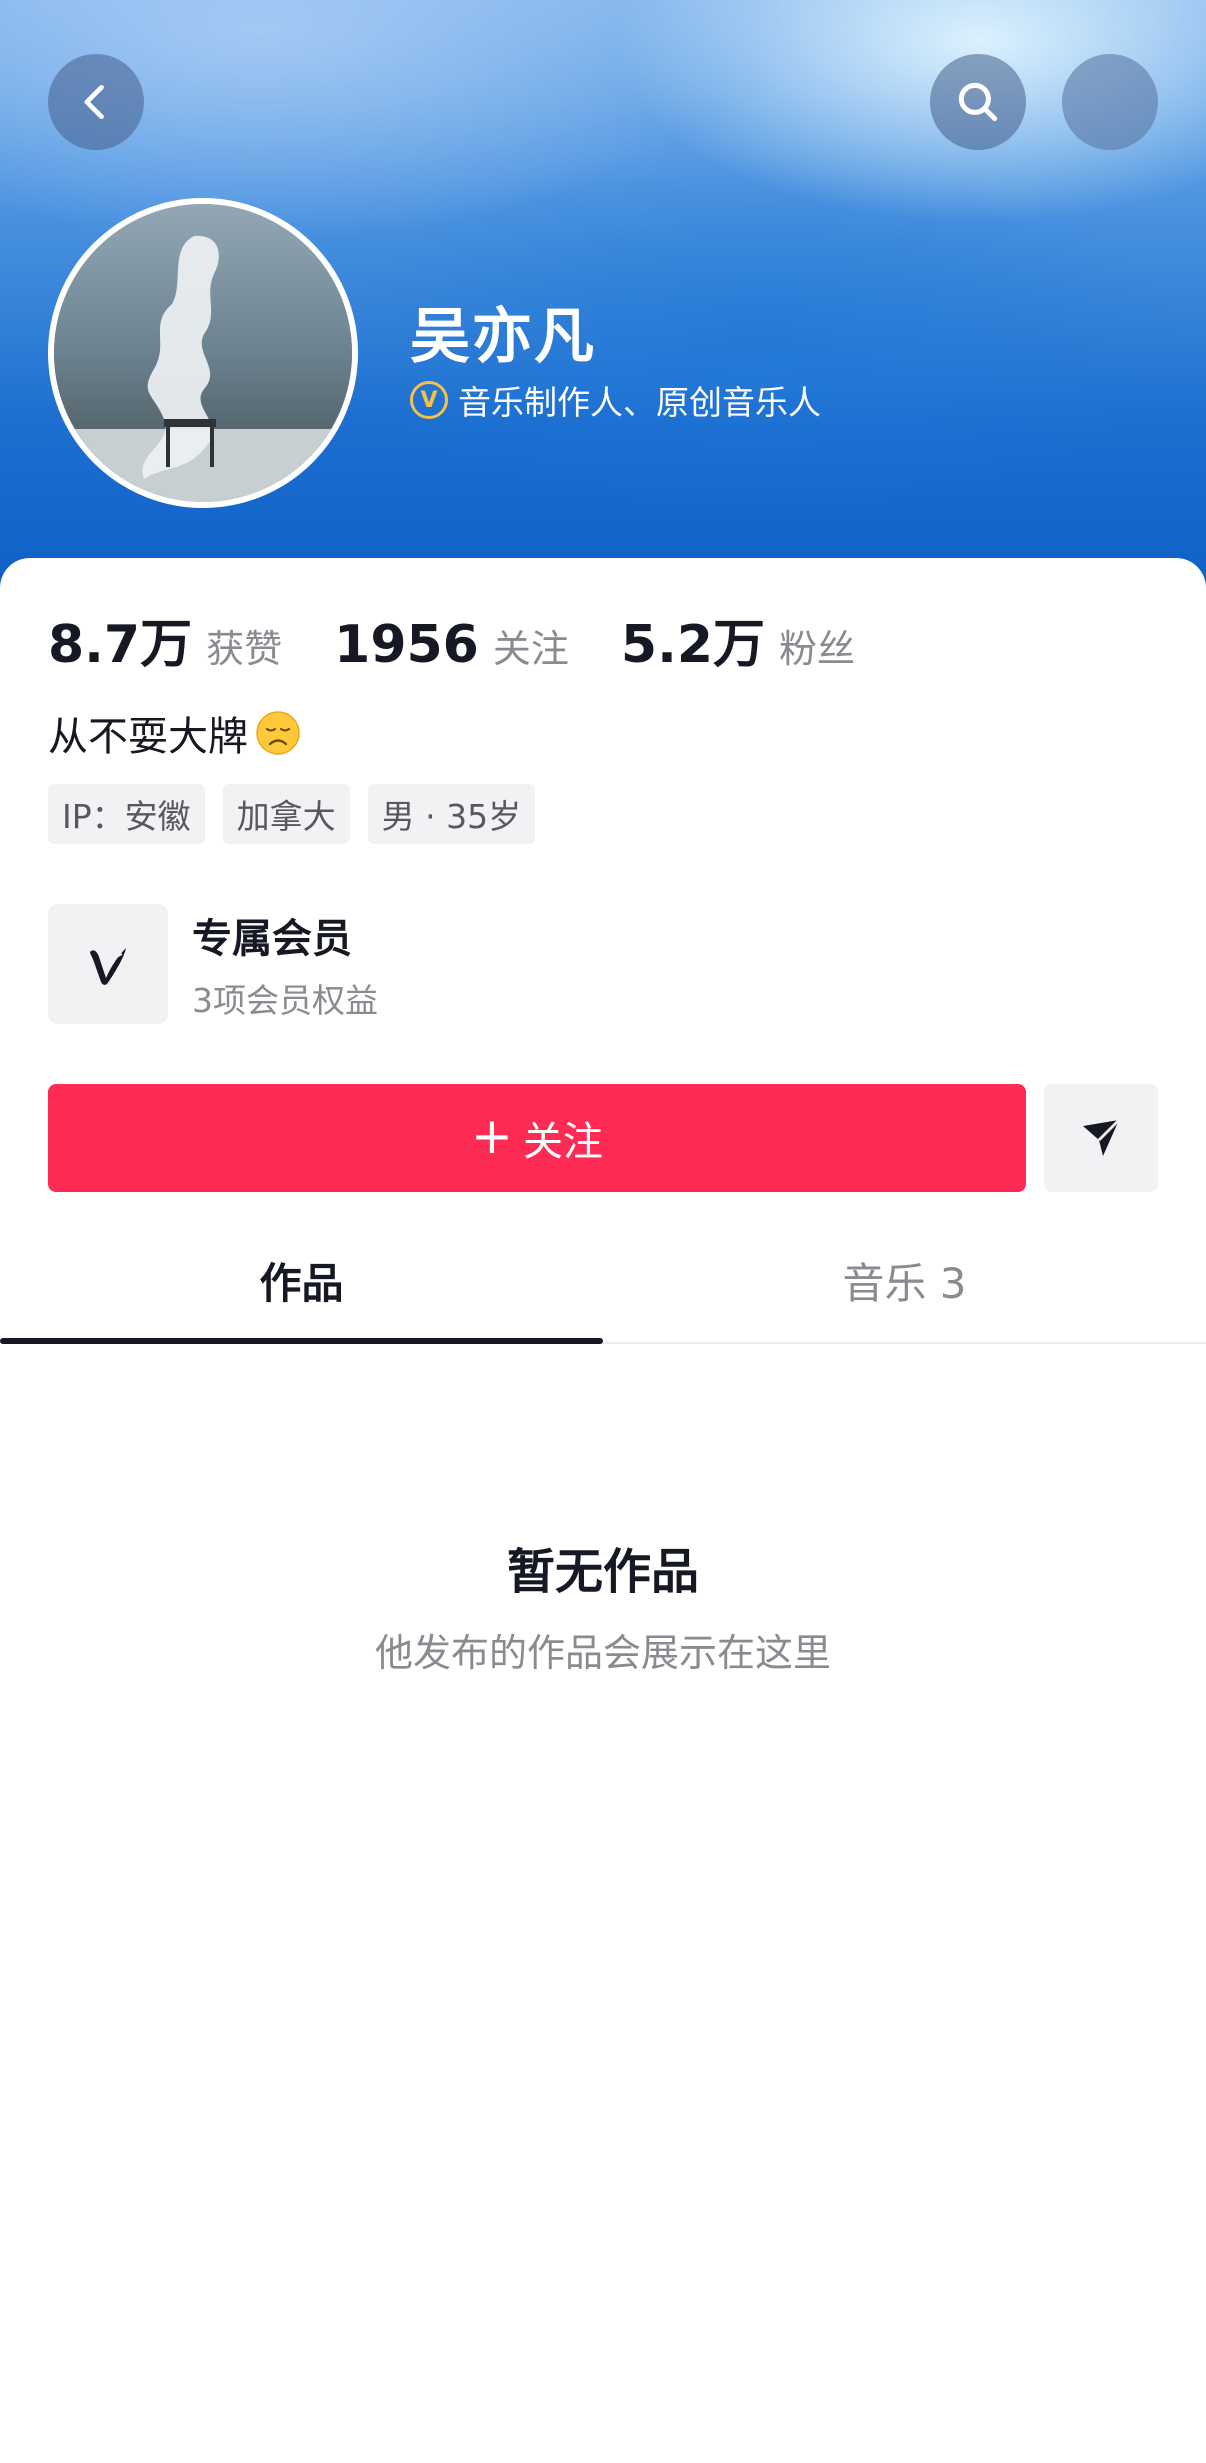  Describe the element at coordinates (278, 733) in the screenshot. I see `sad-face-emoji-icon` at that location.